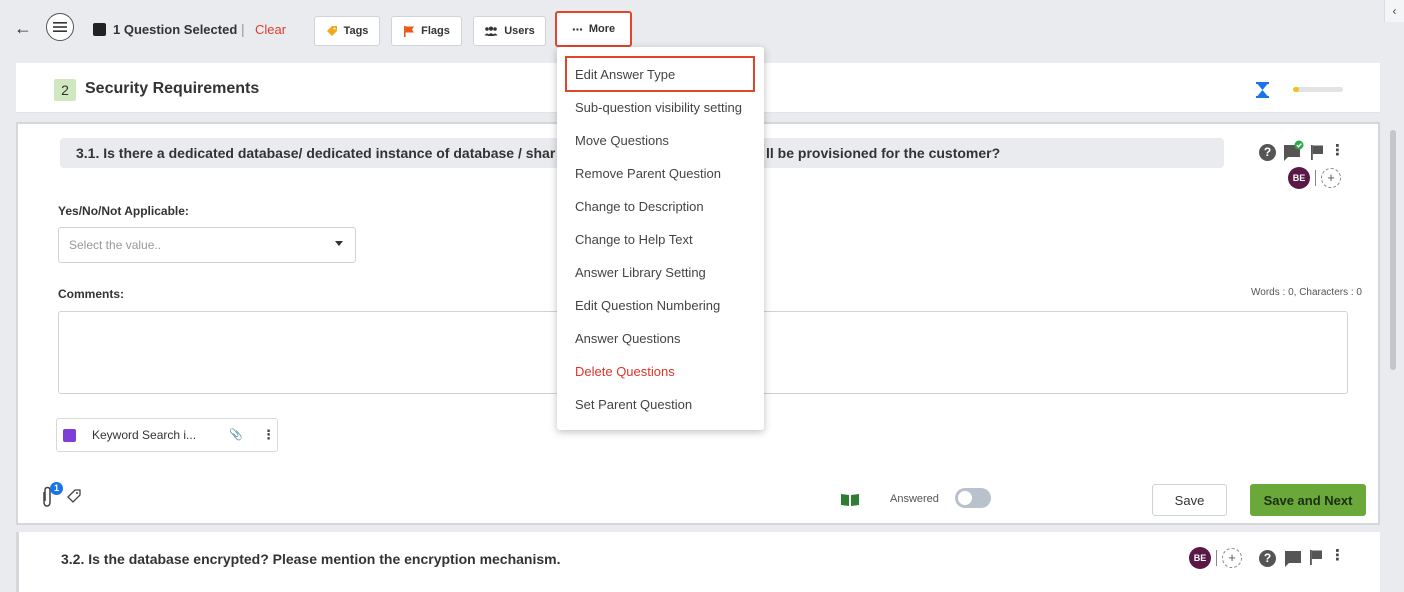  I want to click on more-dots-icon: ···, so click(577, 29).